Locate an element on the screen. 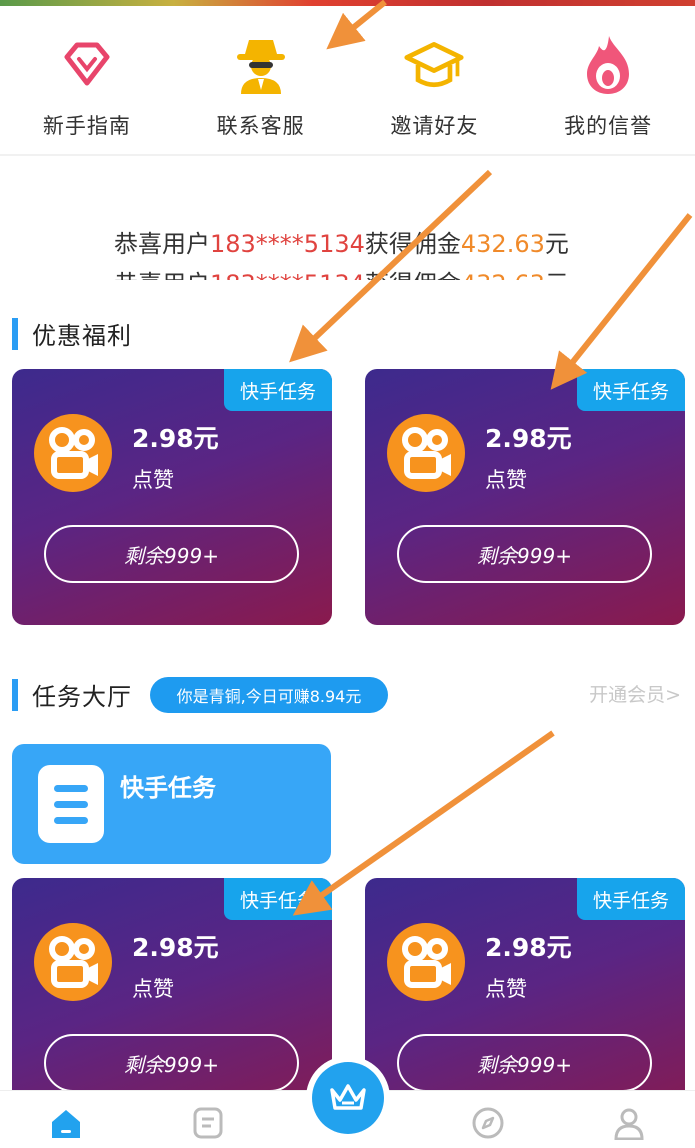  crown-icon is located at coordinates (348, 1098).